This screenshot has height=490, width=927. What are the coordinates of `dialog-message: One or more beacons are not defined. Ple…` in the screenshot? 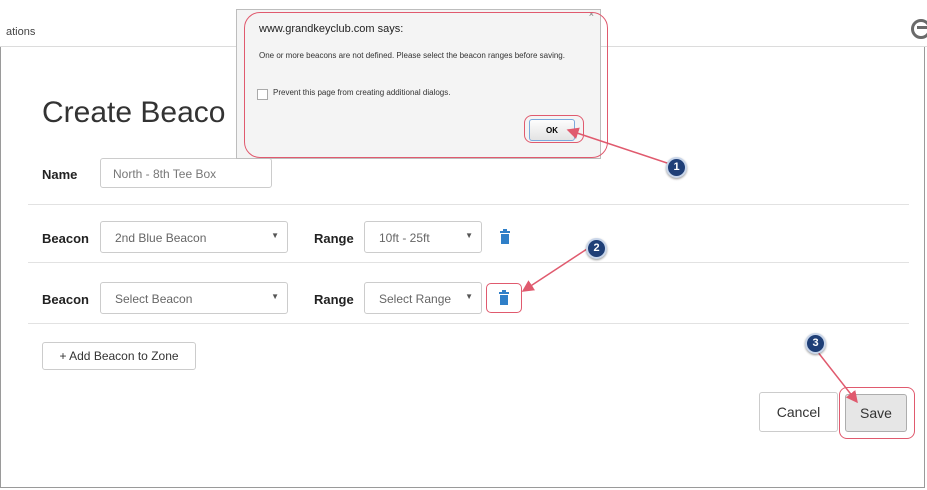 It's located at (412, 55).